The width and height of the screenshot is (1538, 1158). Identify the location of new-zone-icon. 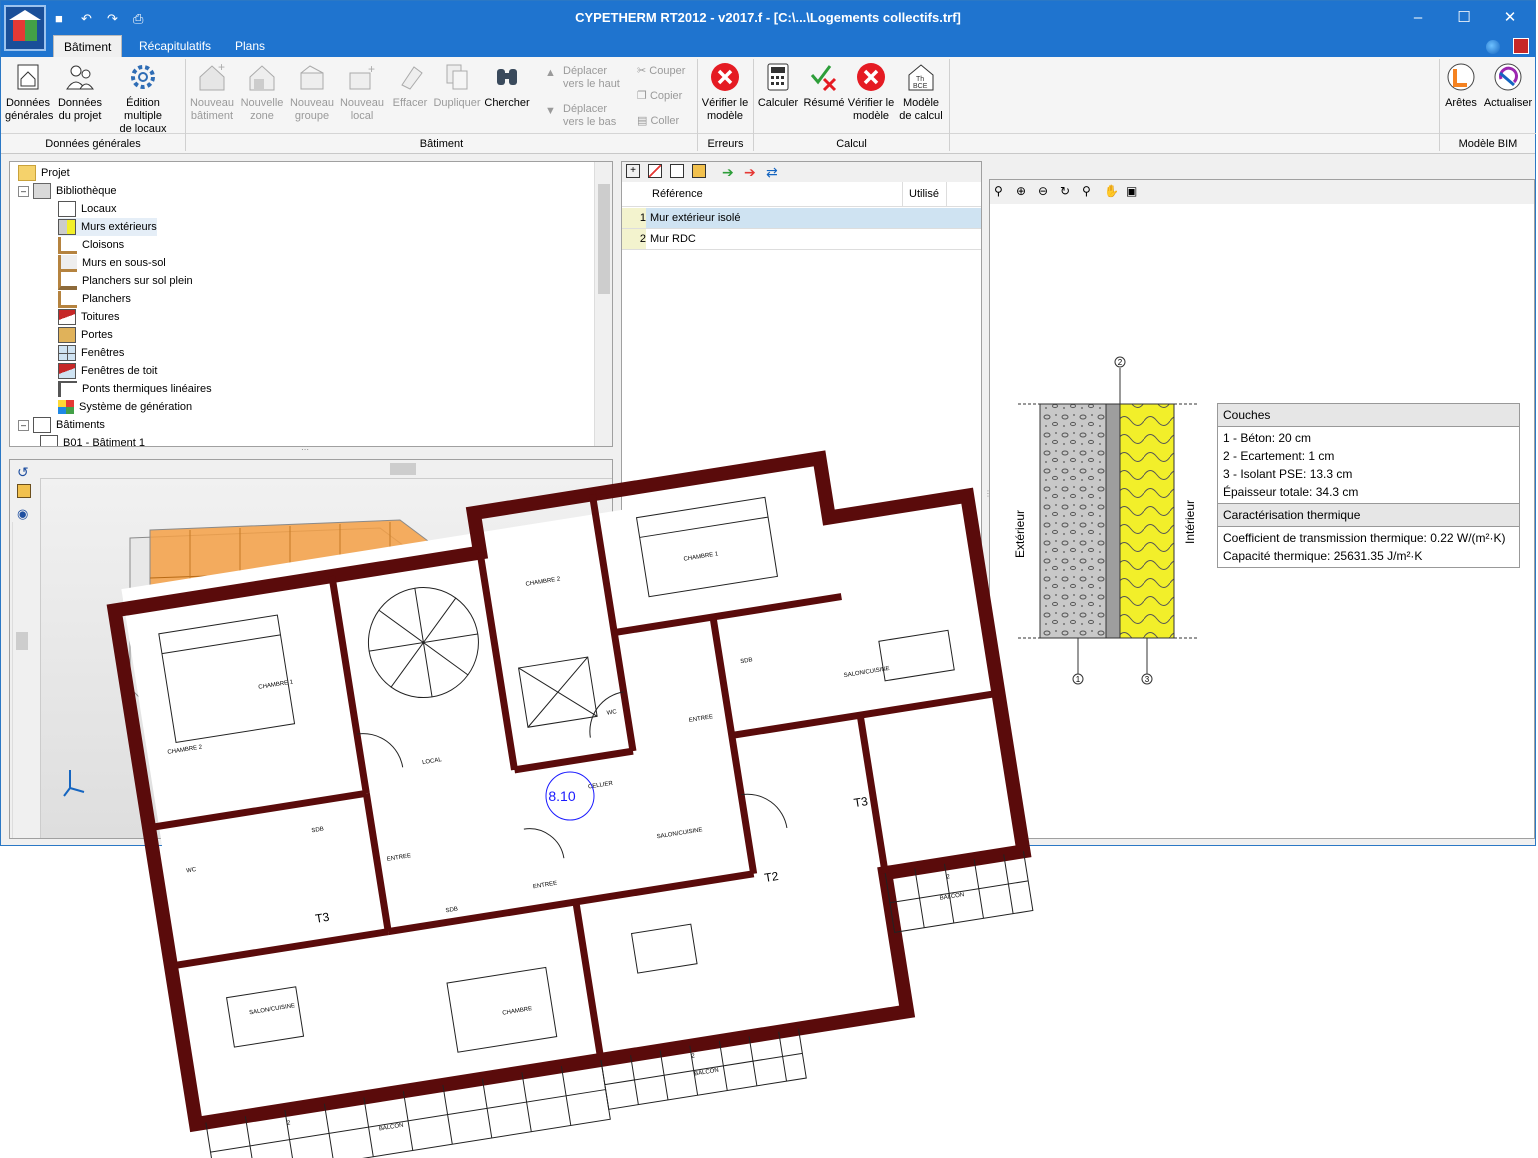
(262, 77).